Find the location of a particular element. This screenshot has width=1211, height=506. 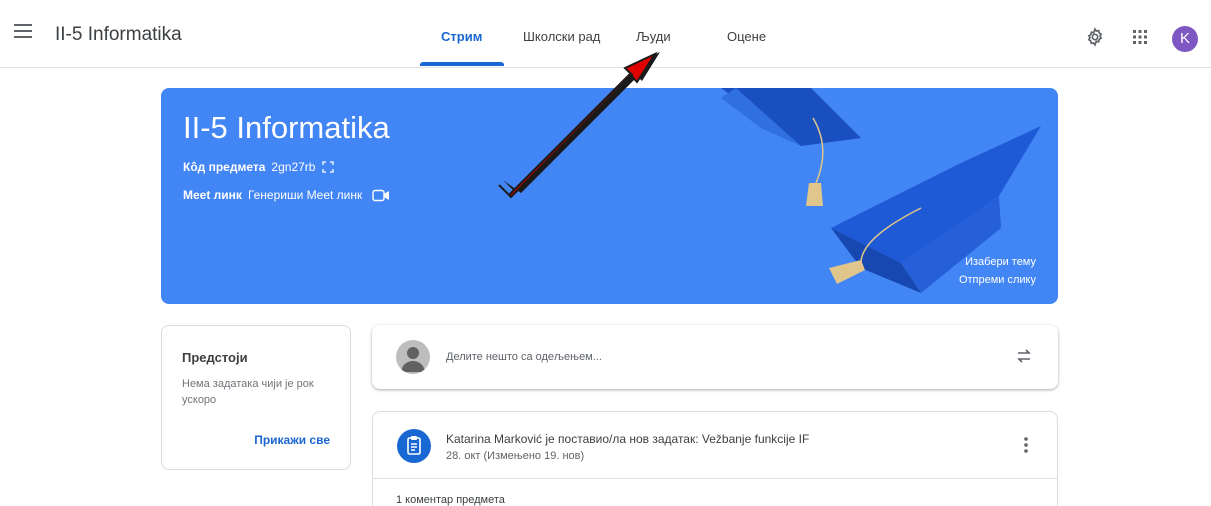

video-camera-icon is located at coordinates (380, 195).